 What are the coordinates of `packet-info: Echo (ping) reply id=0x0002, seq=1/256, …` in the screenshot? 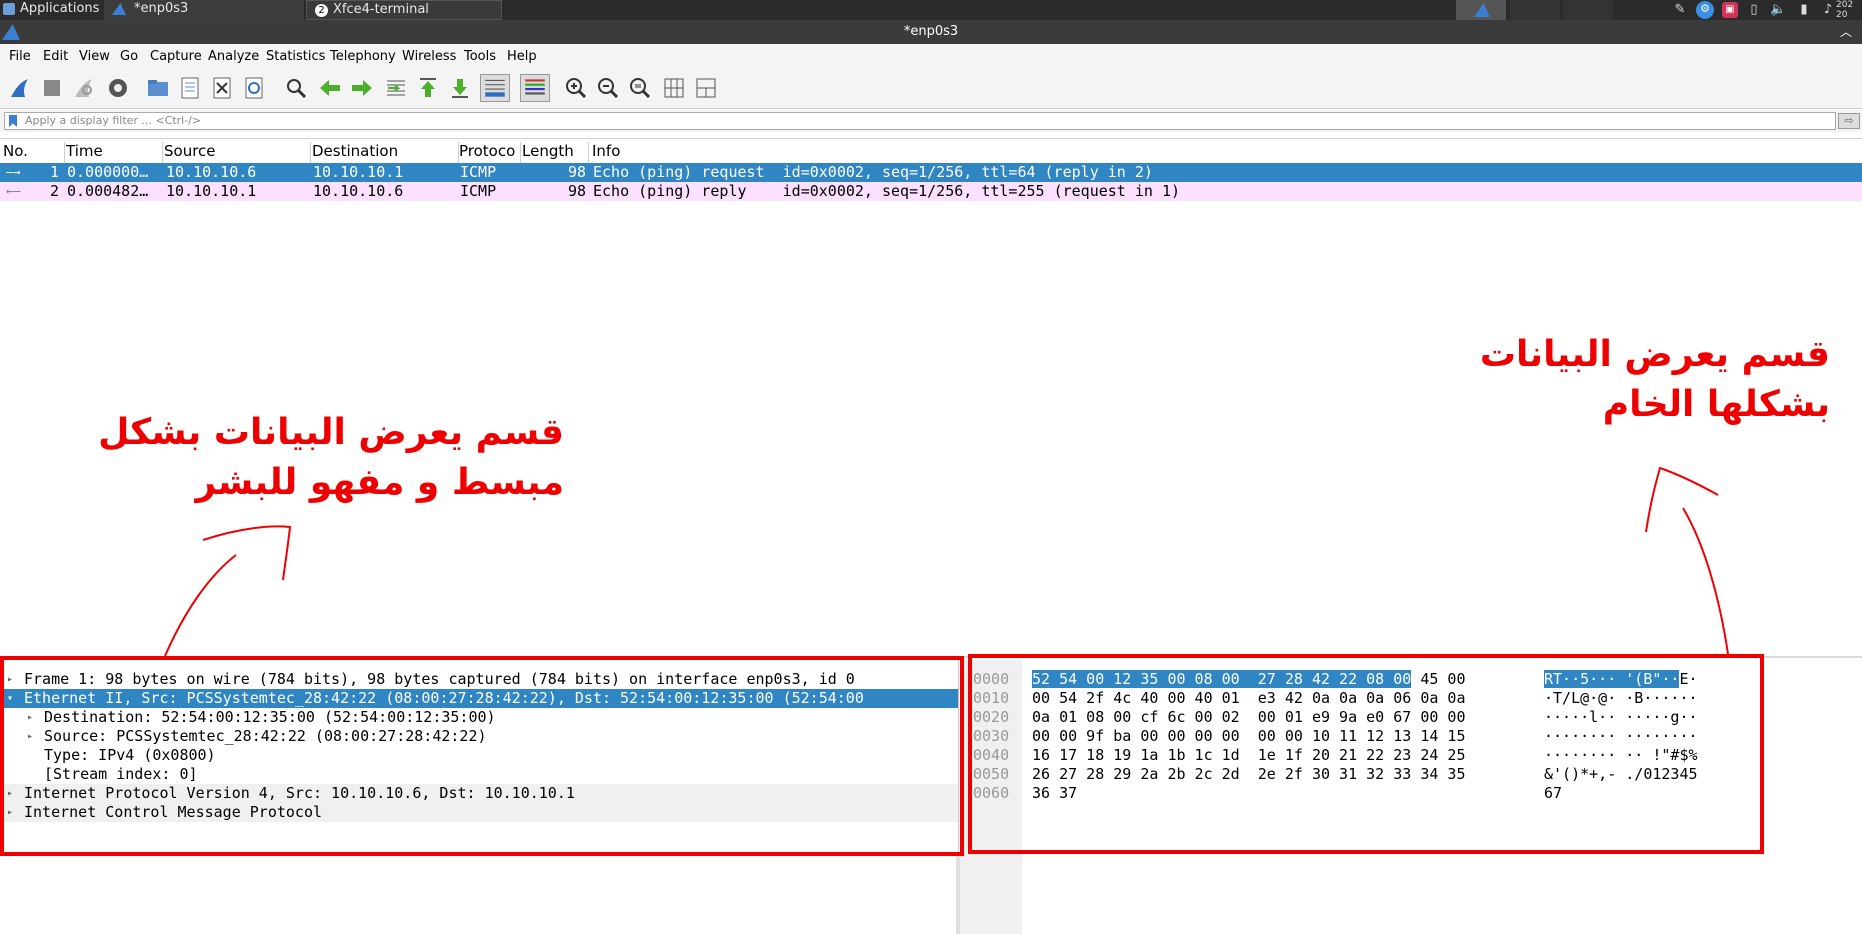 It's located at (886, 191).